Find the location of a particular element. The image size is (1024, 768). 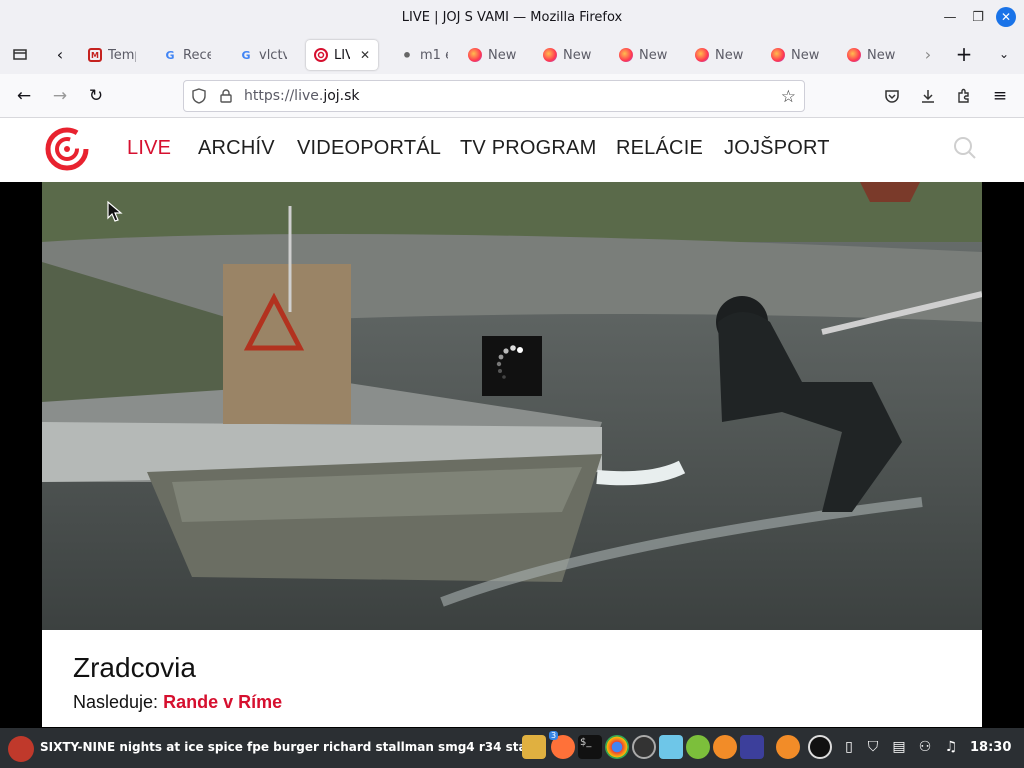

nav-tv-program: TV PROGRAM is located at coordinates (528, 148).